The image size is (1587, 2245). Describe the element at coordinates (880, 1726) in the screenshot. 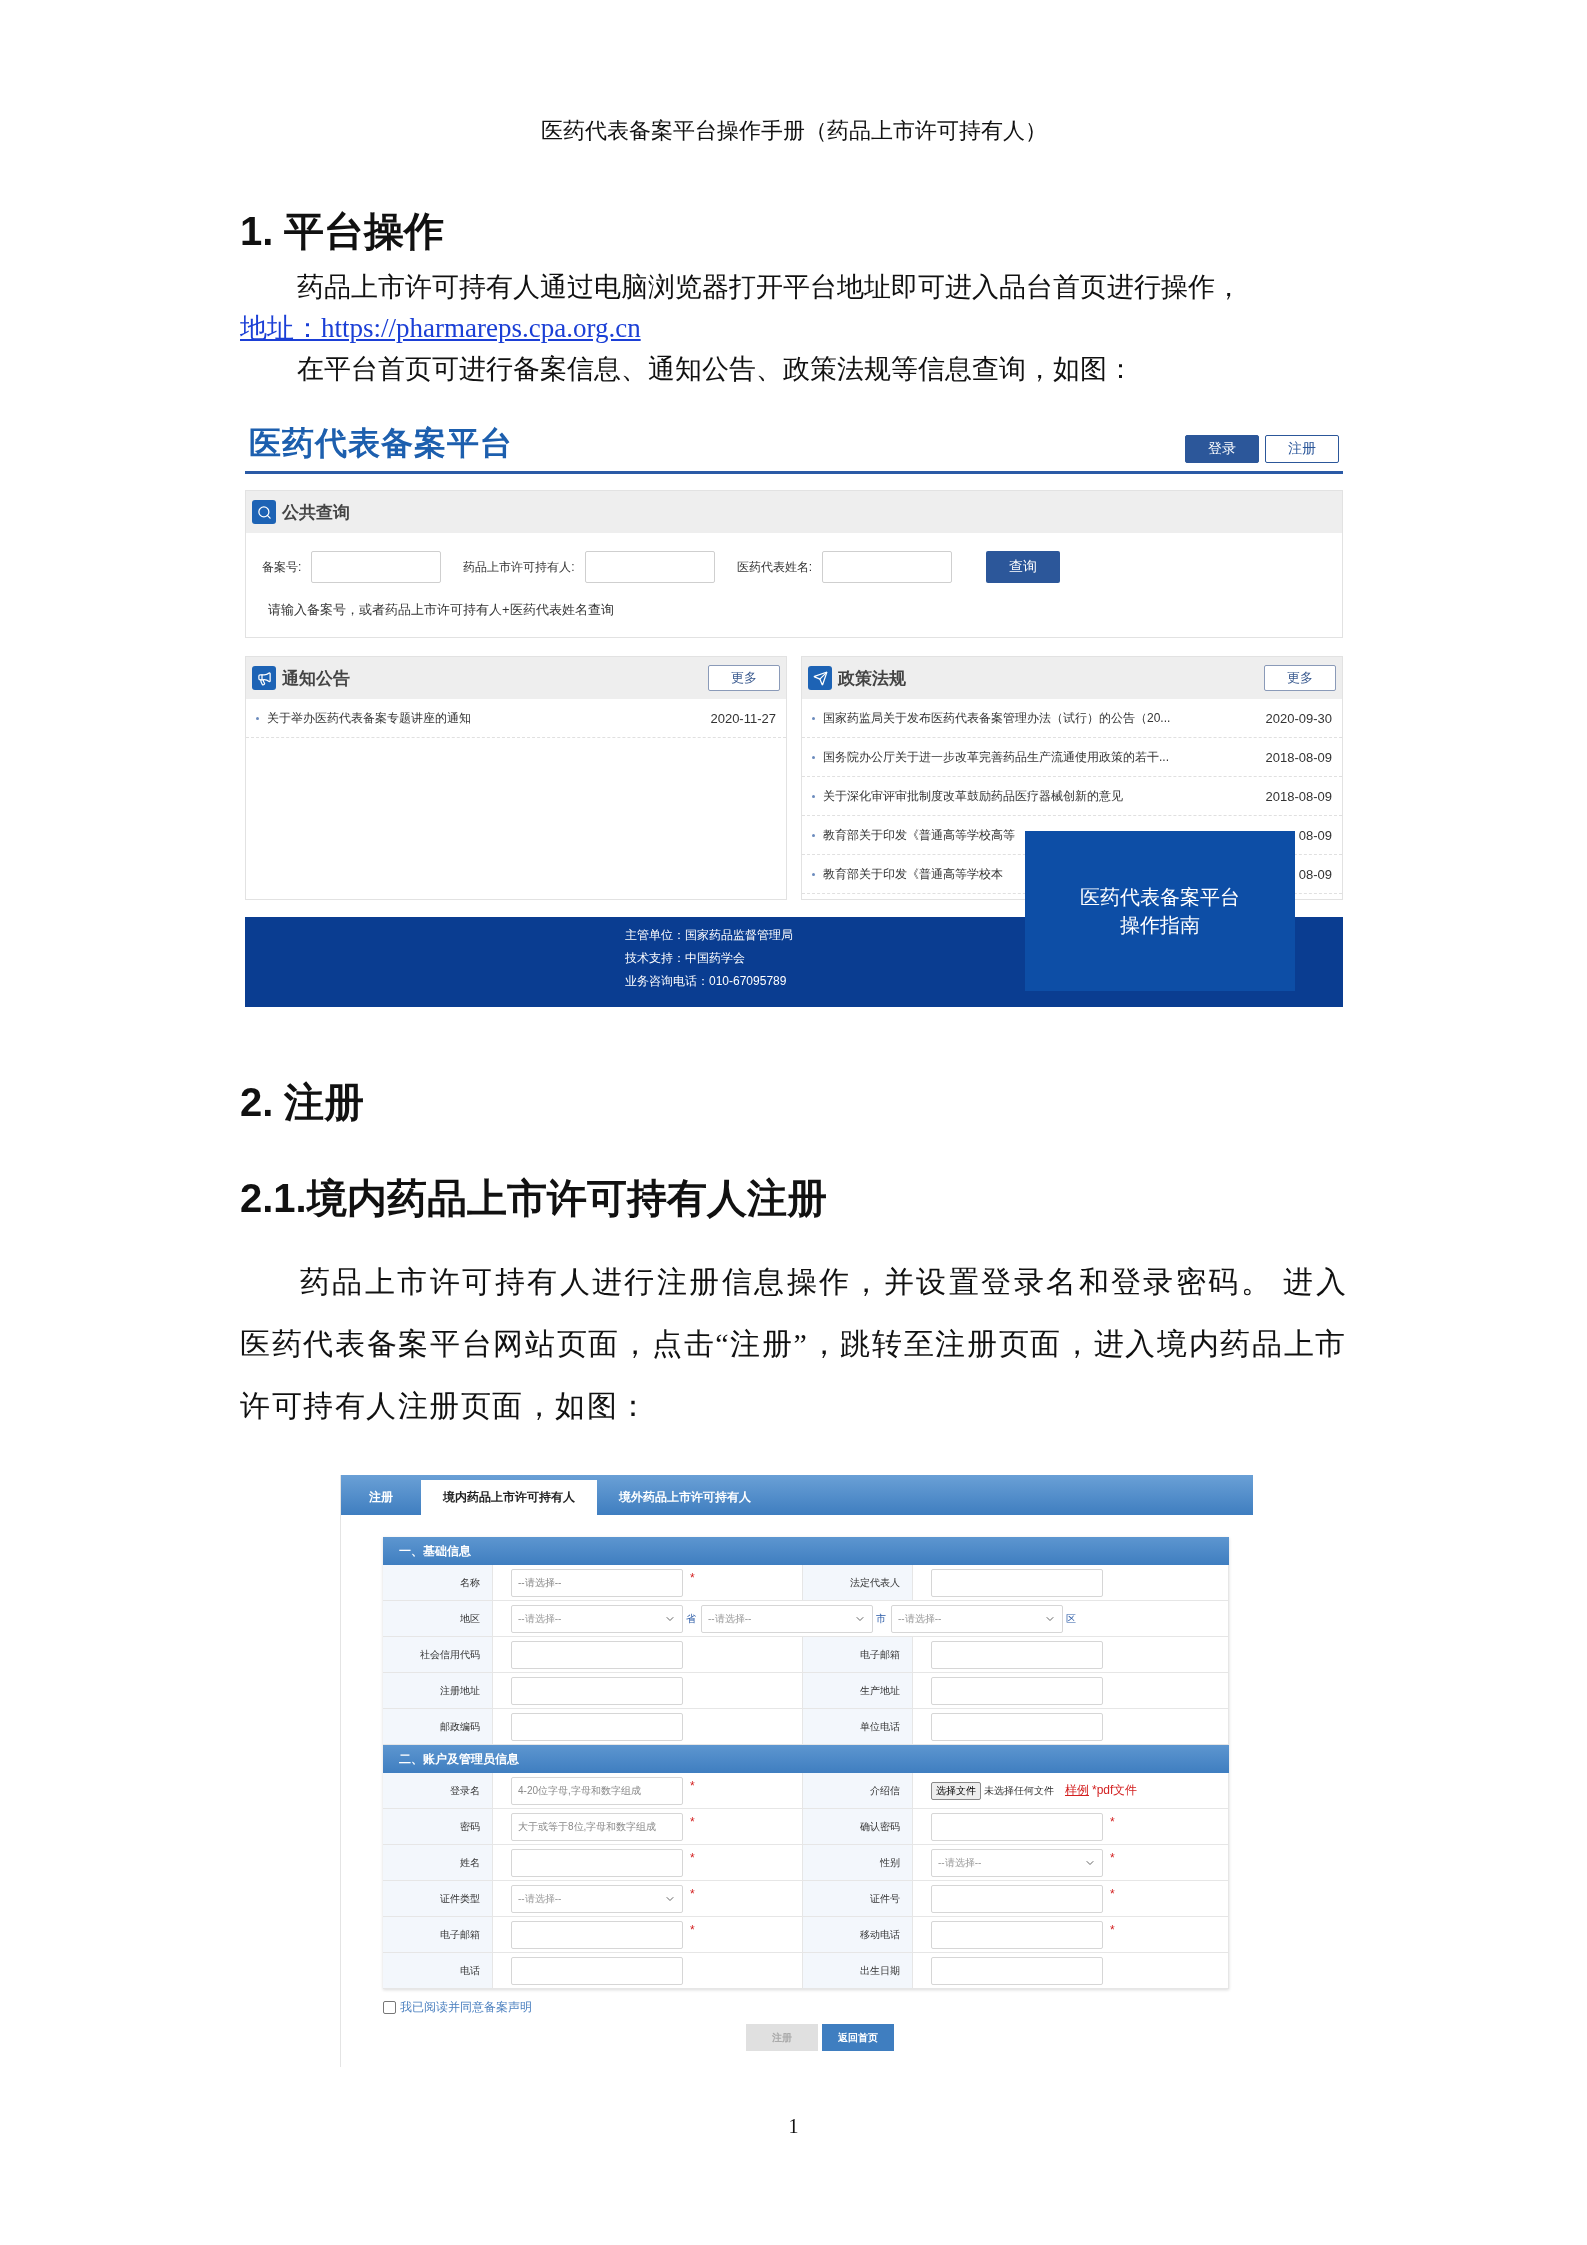

I see `form-label: 单位电话` at that location.